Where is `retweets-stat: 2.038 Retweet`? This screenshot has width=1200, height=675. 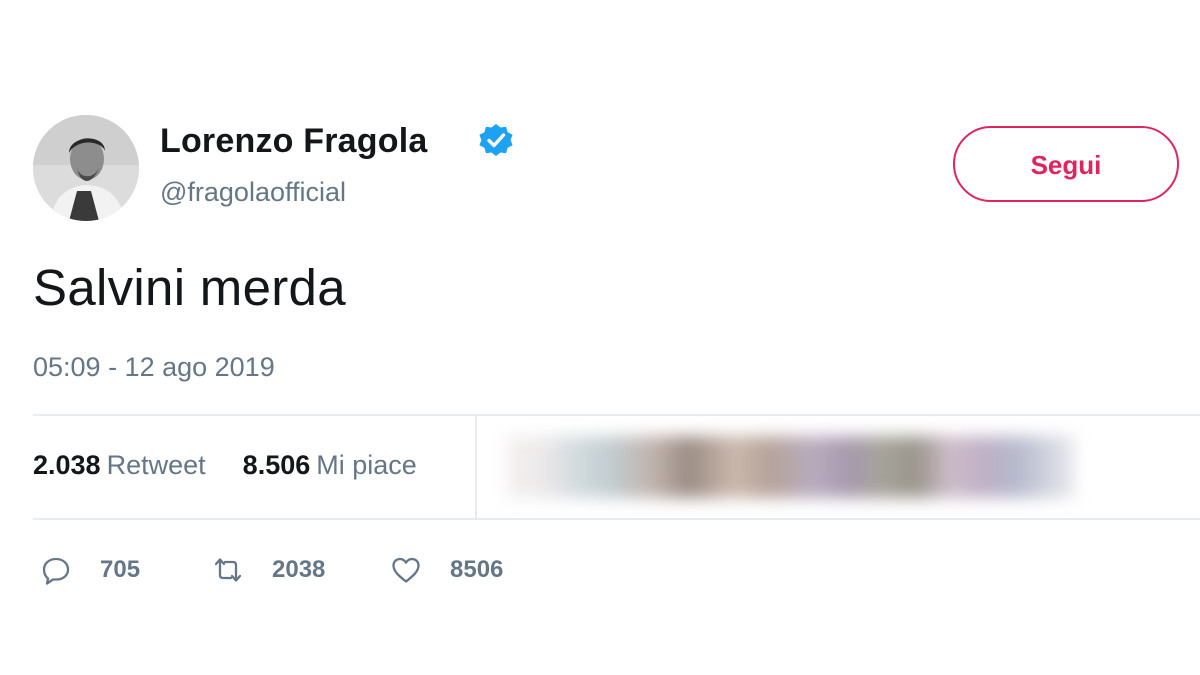
retweets-stat: 2.038 Retweet is located at coordinates (123, 465).